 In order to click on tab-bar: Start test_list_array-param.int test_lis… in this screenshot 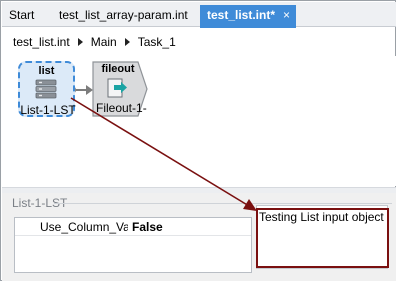, I will do `click(199, 15)`.